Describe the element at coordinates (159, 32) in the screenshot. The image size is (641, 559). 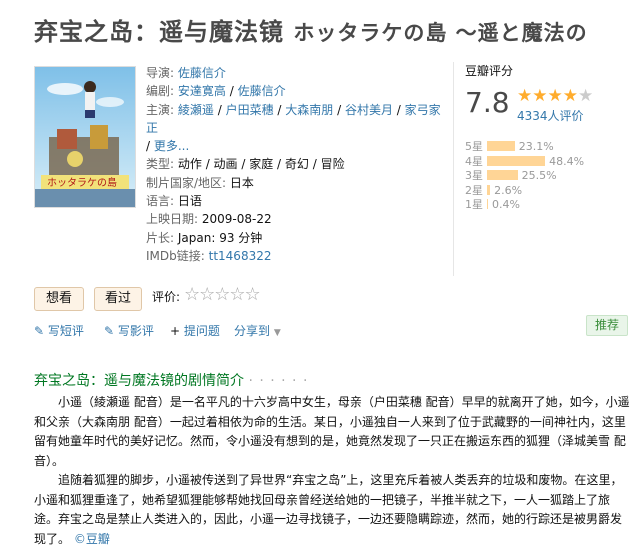
I see `title-main: 弃宝之岛：遥与魔法镜` at that location.